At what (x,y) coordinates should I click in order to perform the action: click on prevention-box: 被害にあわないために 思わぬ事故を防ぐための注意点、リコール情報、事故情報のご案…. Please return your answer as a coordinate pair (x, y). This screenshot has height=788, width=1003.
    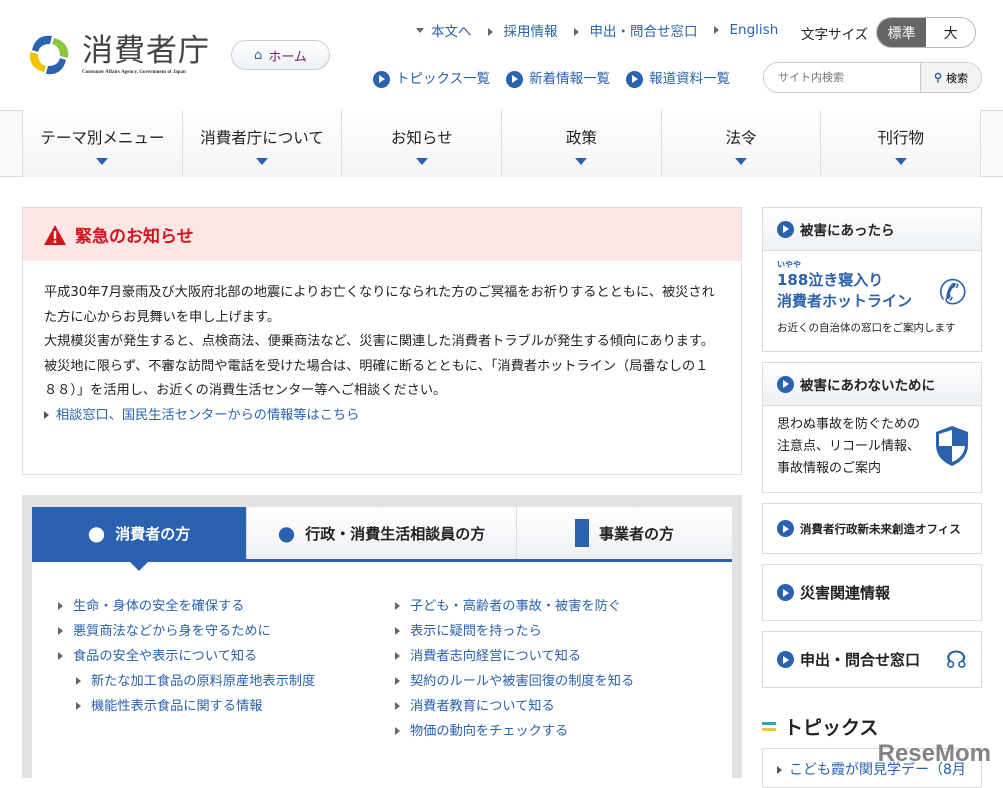
    Looking at the image, I should click on (872, 427).